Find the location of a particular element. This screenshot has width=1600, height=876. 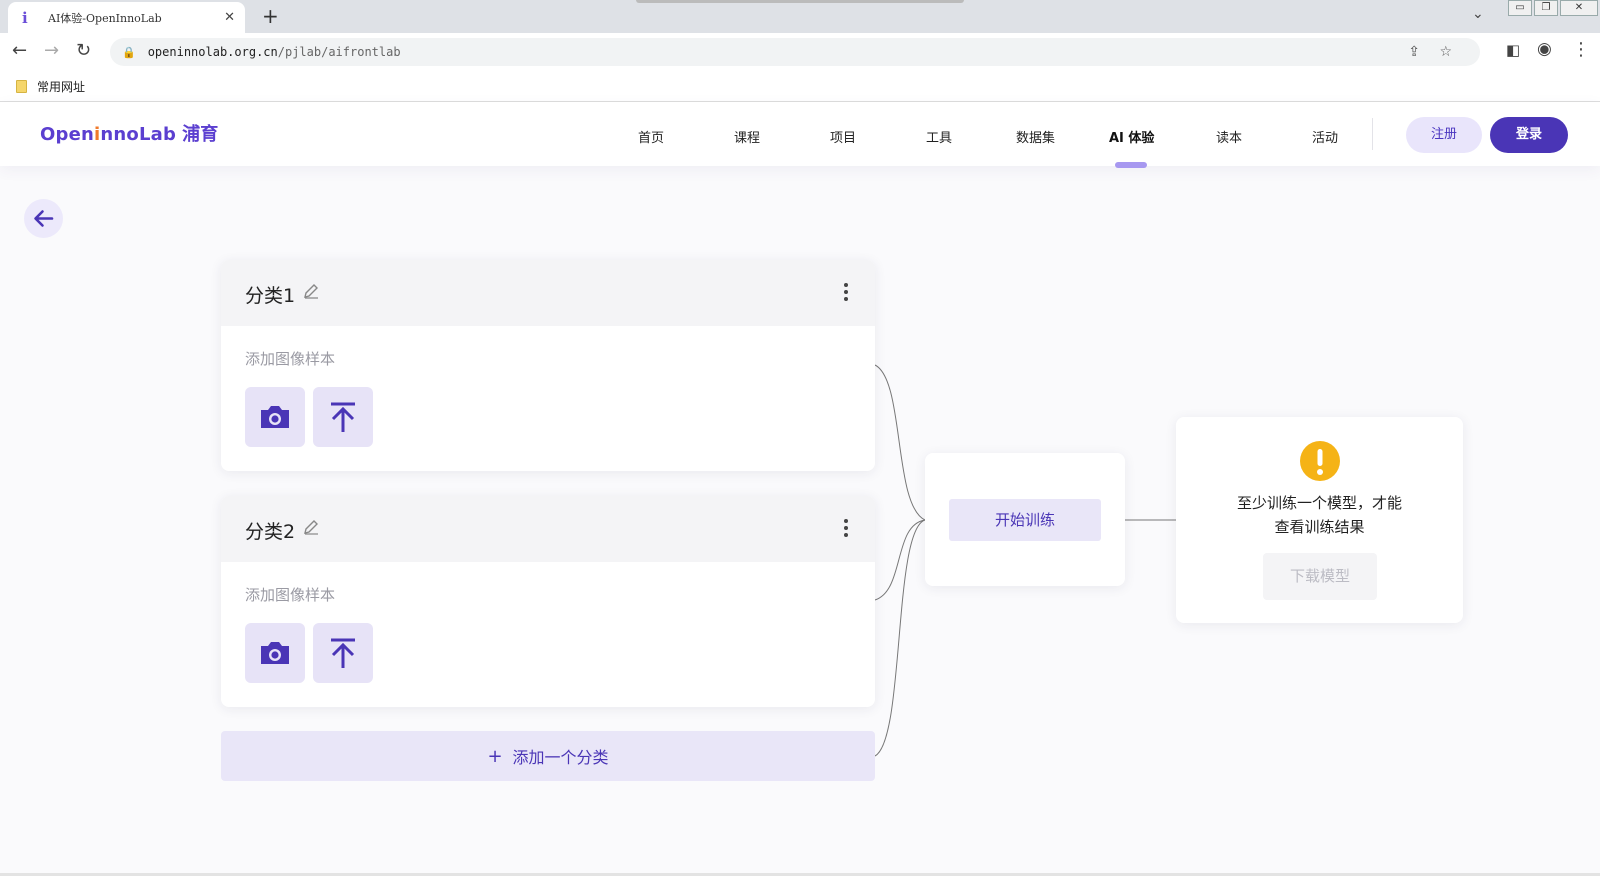

class-card-2: 分类2 添加图像样本 is located at coordinates (548, 601).